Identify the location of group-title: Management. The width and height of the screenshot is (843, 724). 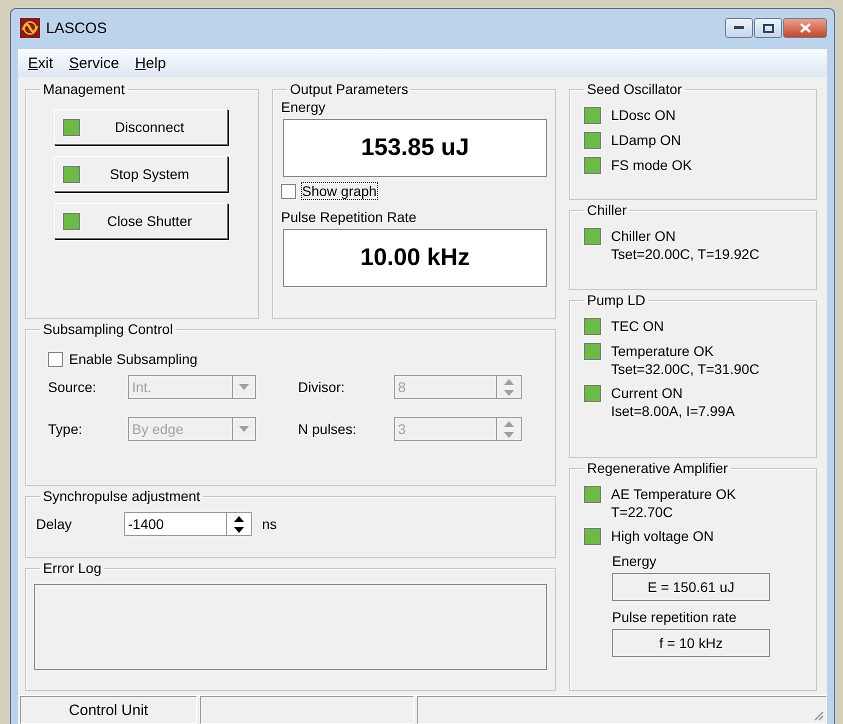
(84, 89).